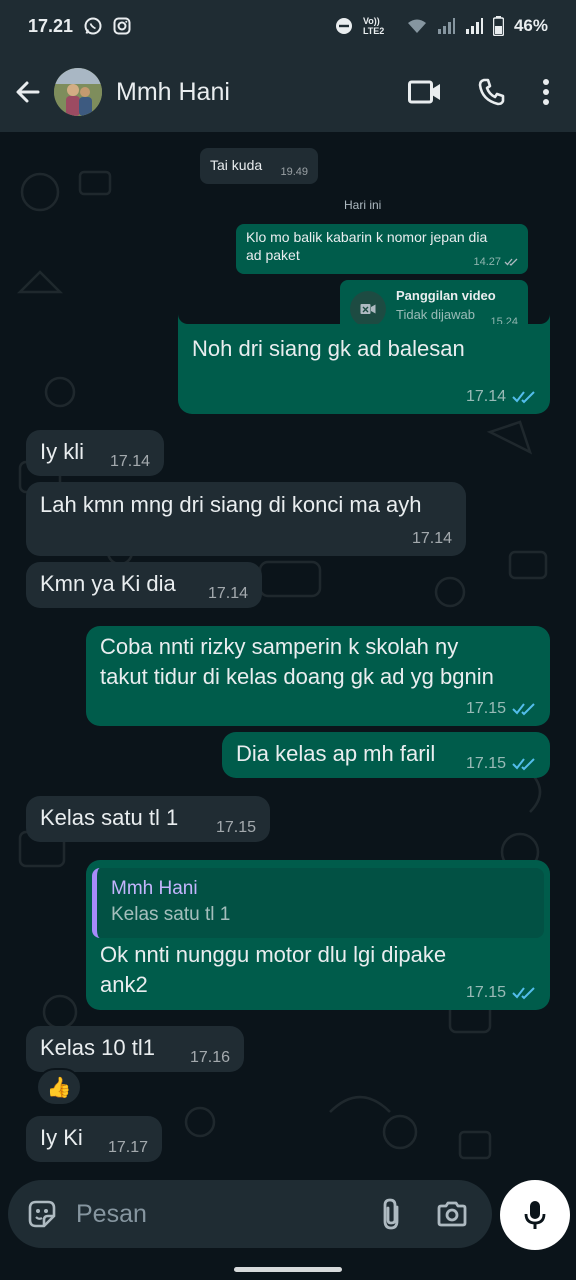 The height and width of the screenshot is (1280, 576). Describe the element at coordinates (373, 26) in the screenshot. I see `network-label: Vo)) LTE2` at that location.